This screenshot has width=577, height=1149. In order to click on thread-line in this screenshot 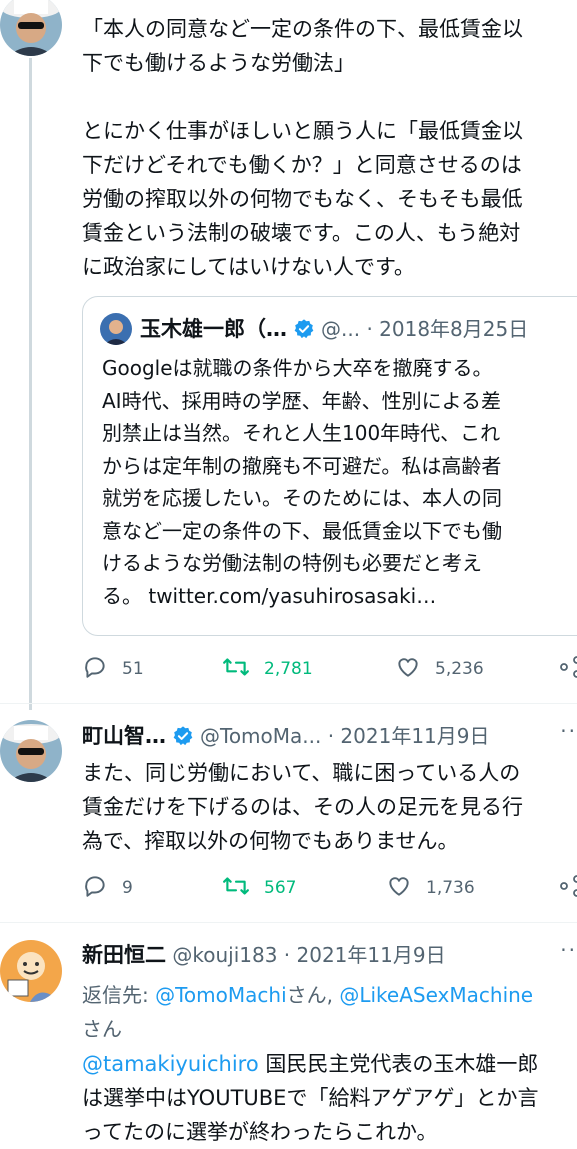, I will do `click(30, 384)`.